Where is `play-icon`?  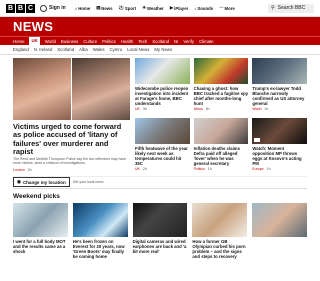 play-icon is located at coordinates (257, 139).